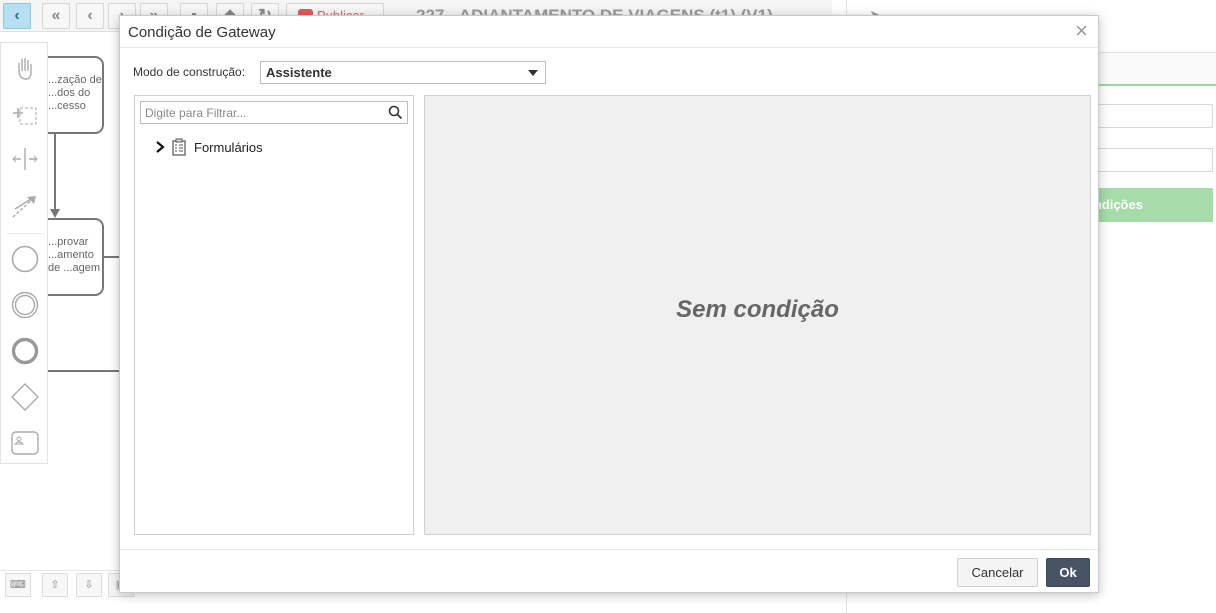  What do you see at coordinates (25, 443) in the screenshot?
I see `task-icon` at bounding box center [25, 443].